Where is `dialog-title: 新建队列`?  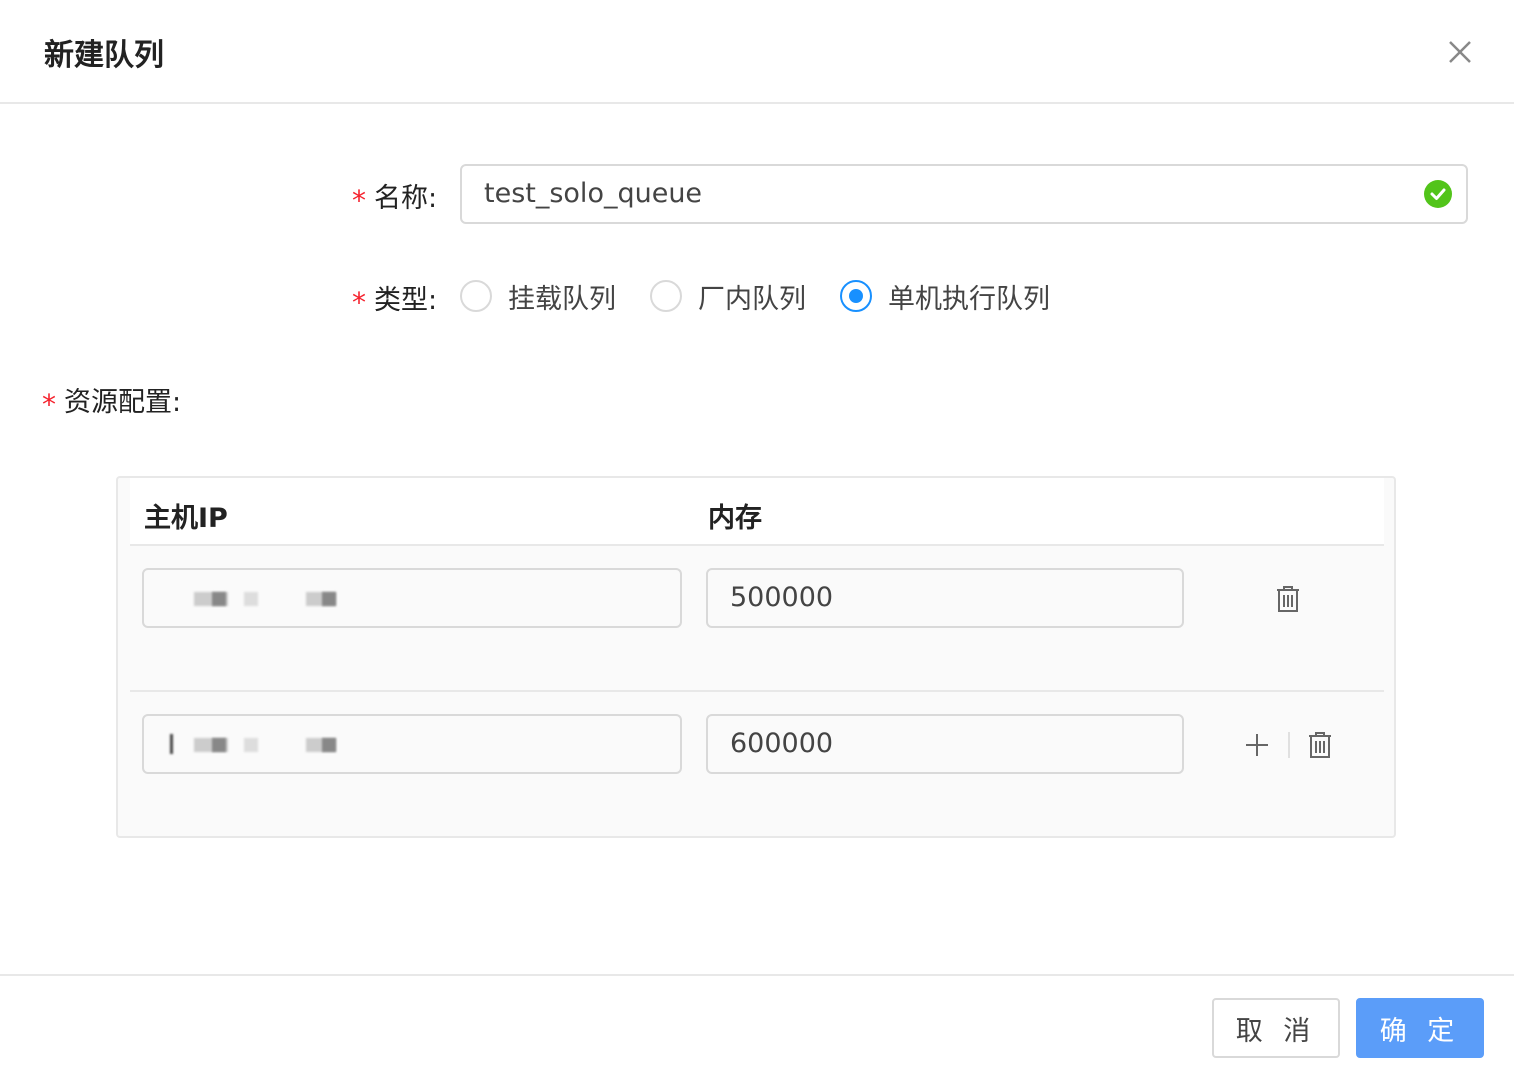
dialog-title: 新建队列 is located at coordinates (104, 55).